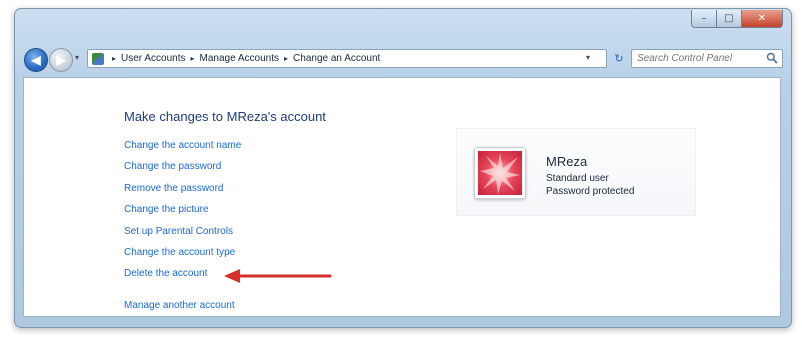 Image resolution: width=802 pixels, height=339 pixels. I want to click on close-button: ✕, so click(762, 19).